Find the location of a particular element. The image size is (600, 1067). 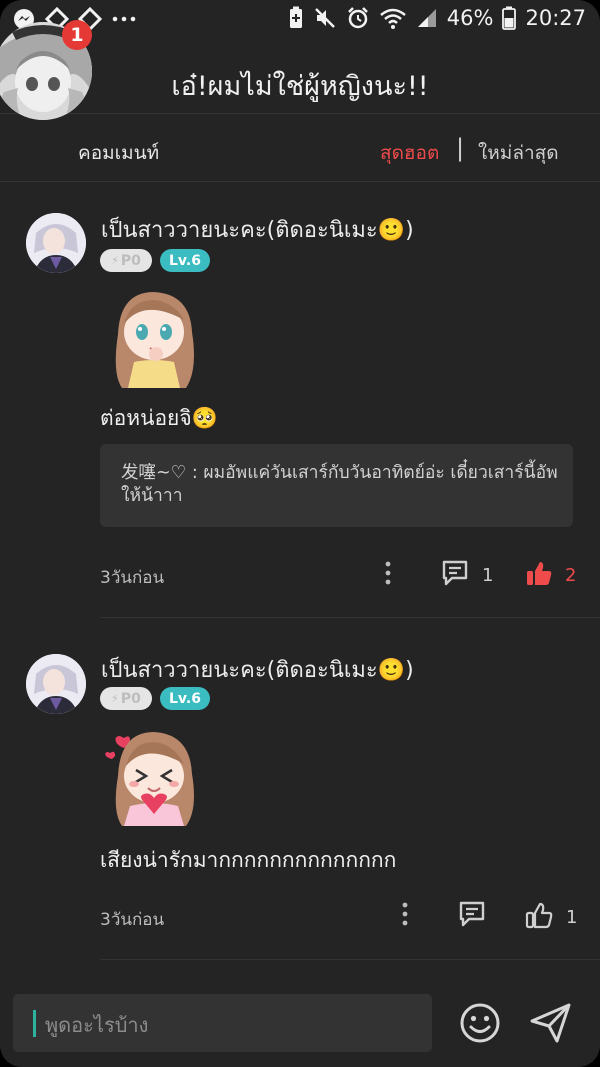

send-icon is located at coordinates (550, 1023).